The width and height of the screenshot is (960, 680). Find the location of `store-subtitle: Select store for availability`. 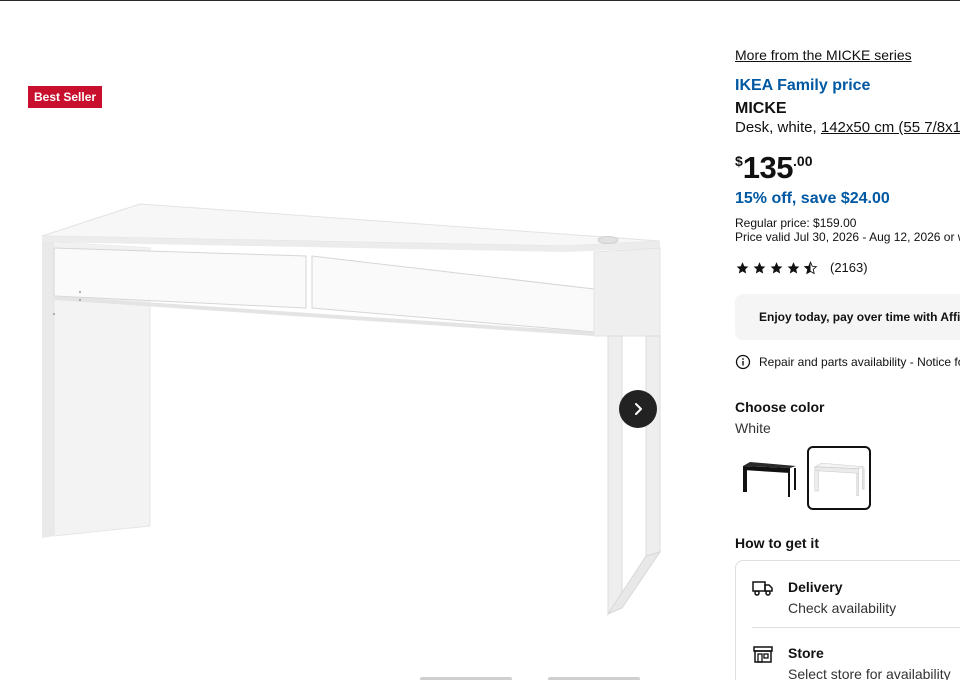

store-subtitle: Select store for availability is located at coordinates (869, 673).